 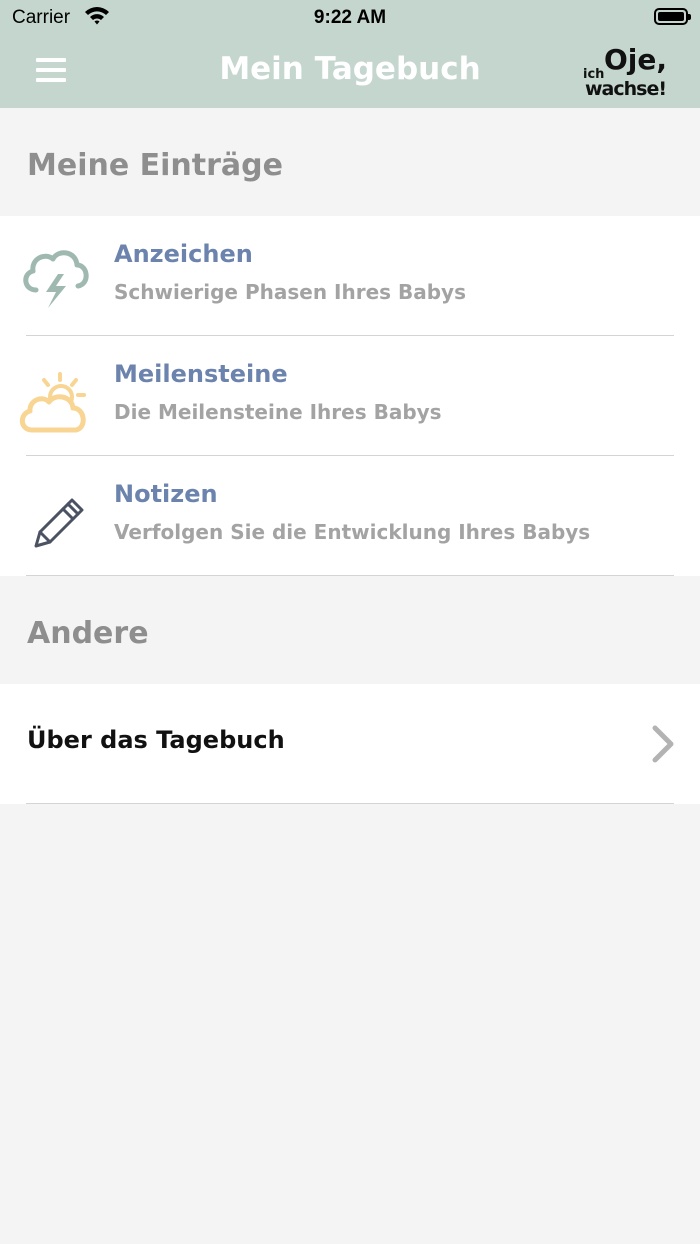 I want to click on status-time: 9:22 AM, so click(x=350, y=17).